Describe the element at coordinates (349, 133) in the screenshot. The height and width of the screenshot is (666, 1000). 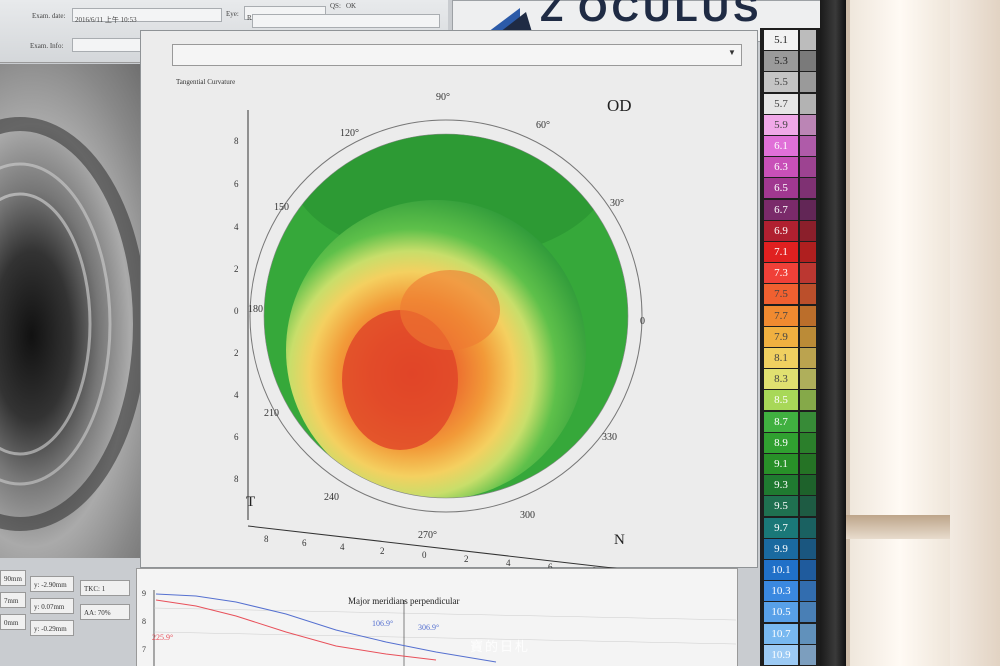
I see `angle-120: 120°` at that location.